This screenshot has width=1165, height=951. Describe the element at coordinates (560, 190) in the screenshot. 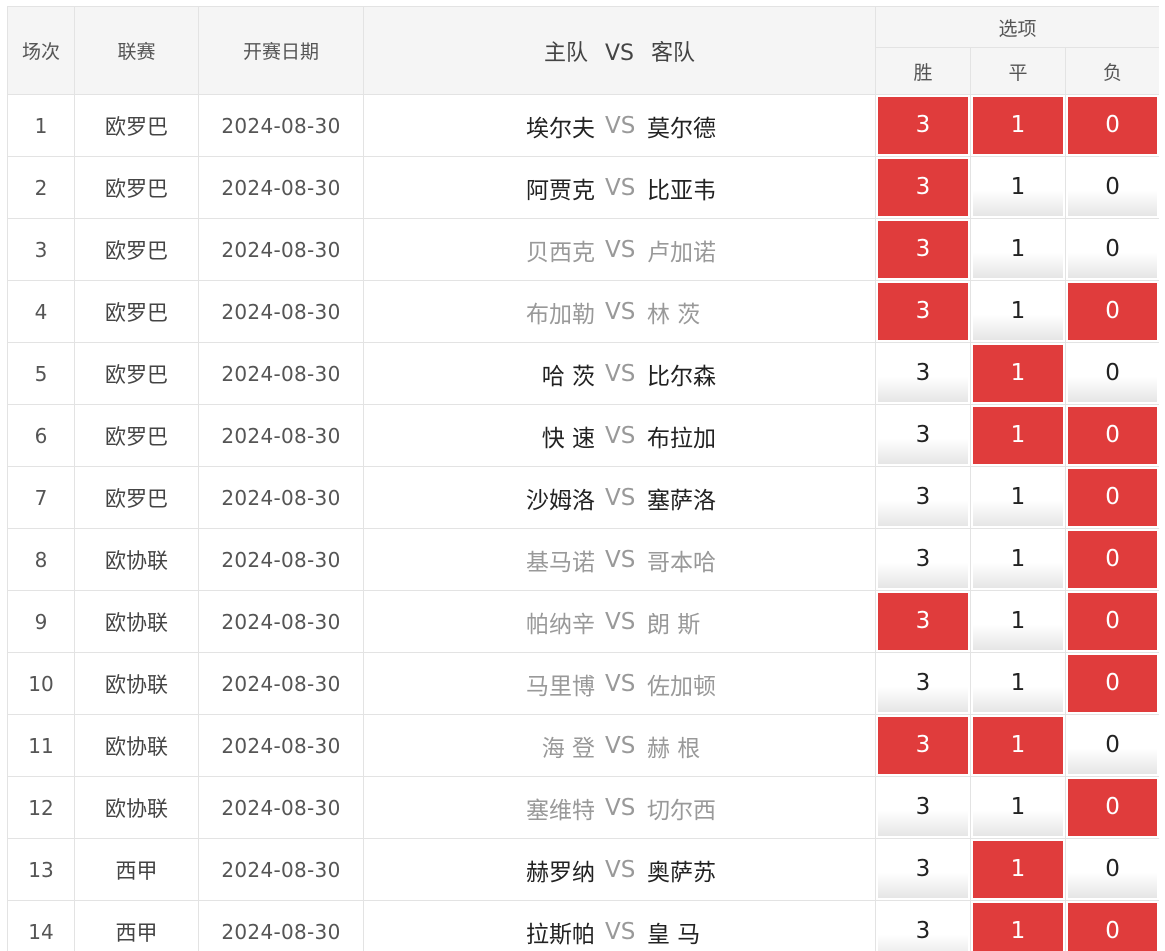

I see `home-team: 阿贾克` at that location.